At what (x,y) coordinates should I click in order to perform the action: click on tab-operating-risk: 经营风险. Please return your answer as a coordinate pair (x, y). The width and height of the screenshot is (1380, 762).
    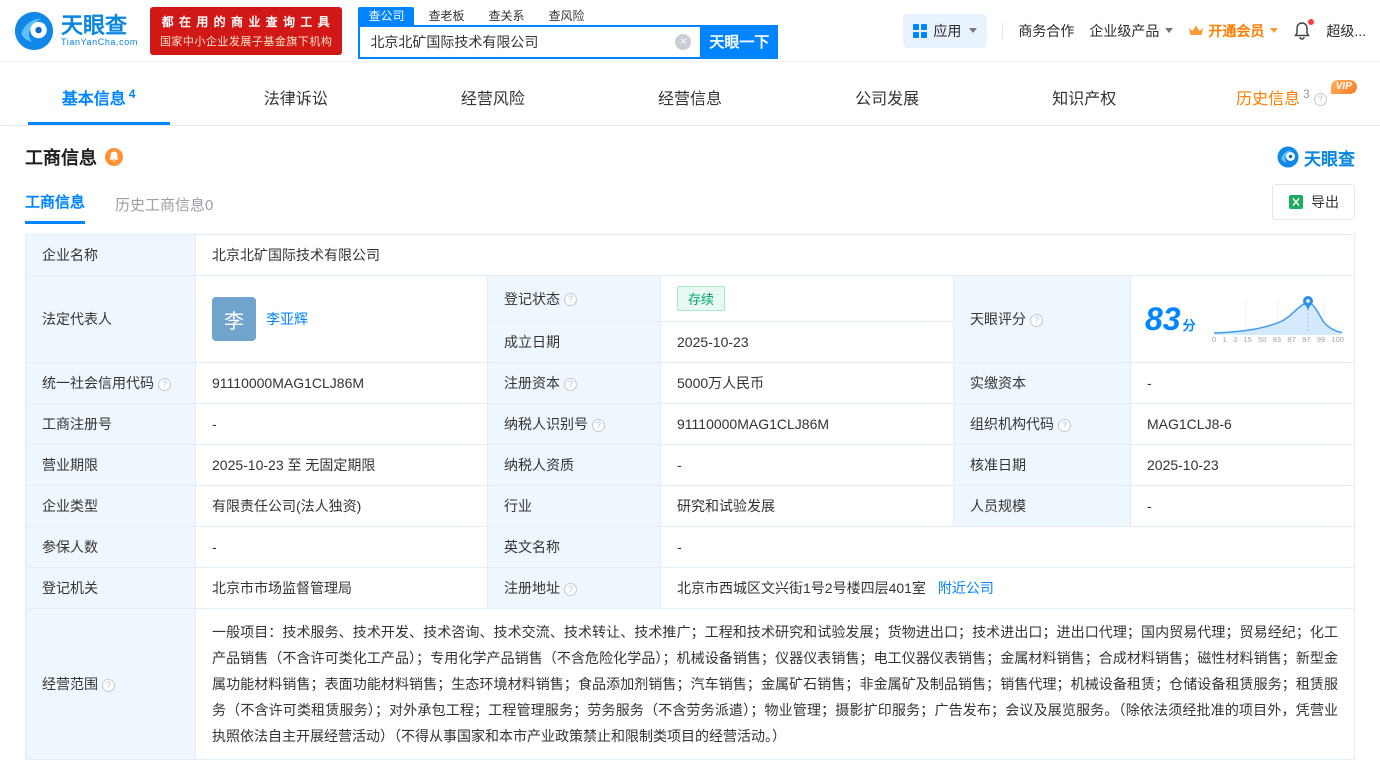
    Looking at the image, I should click on (492, 100).